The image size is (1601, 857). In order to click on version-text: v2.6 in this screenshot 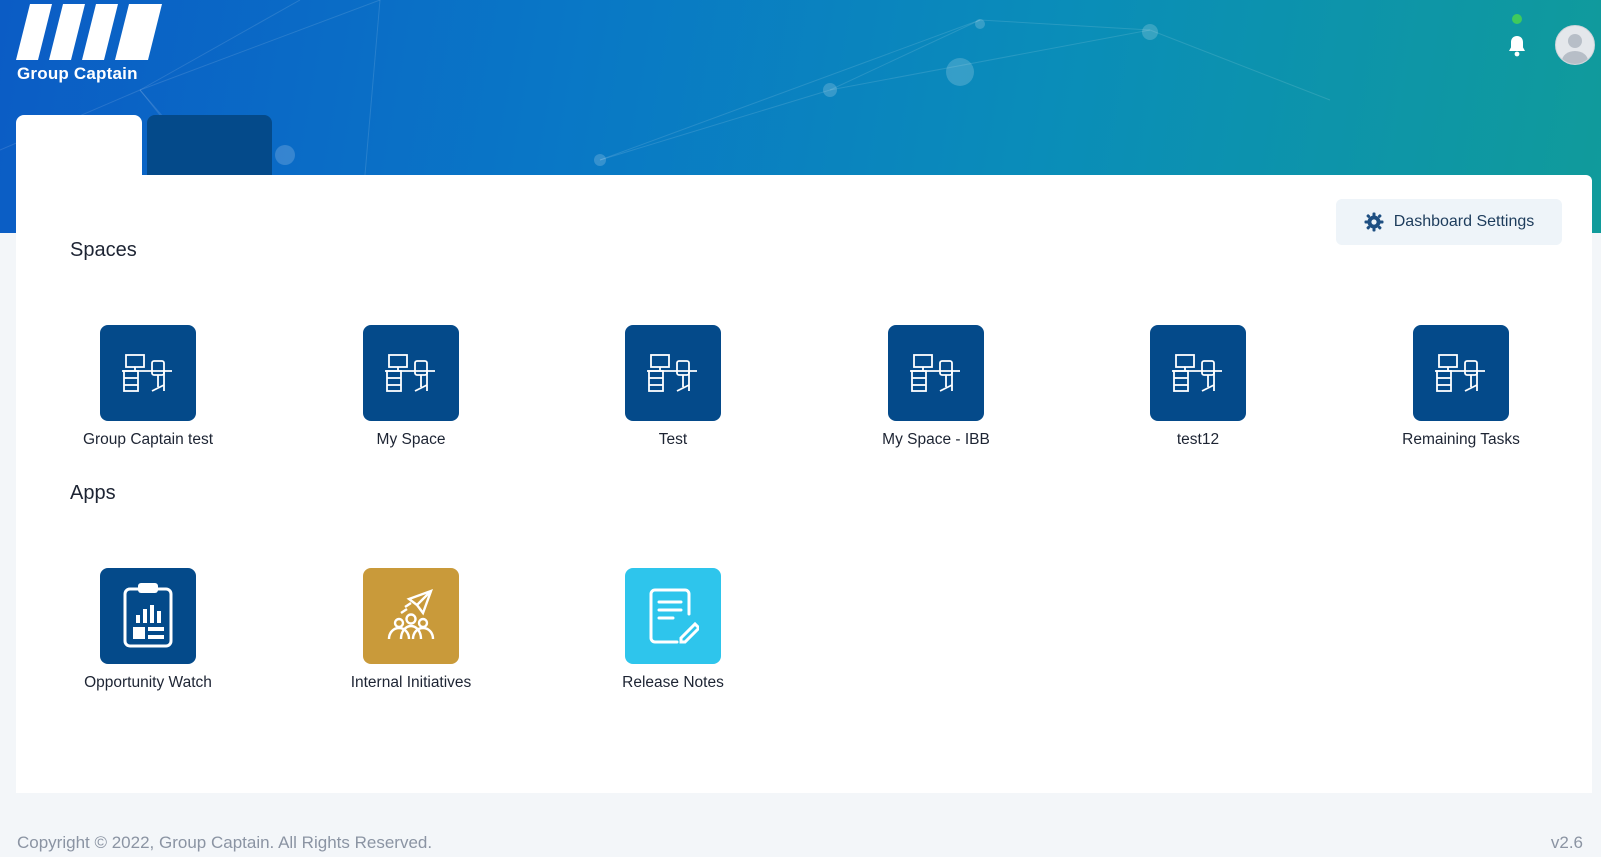, I will do `click(1566, 842)`.